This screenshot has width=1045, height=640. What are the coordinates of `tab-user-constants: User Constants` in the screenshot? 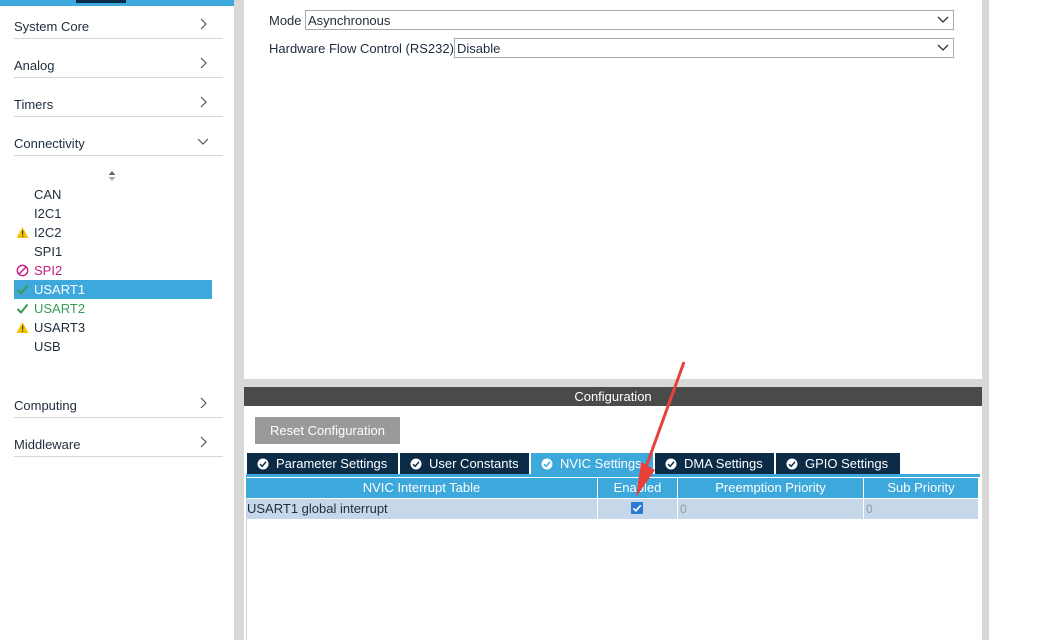 It's located at (464, 464).